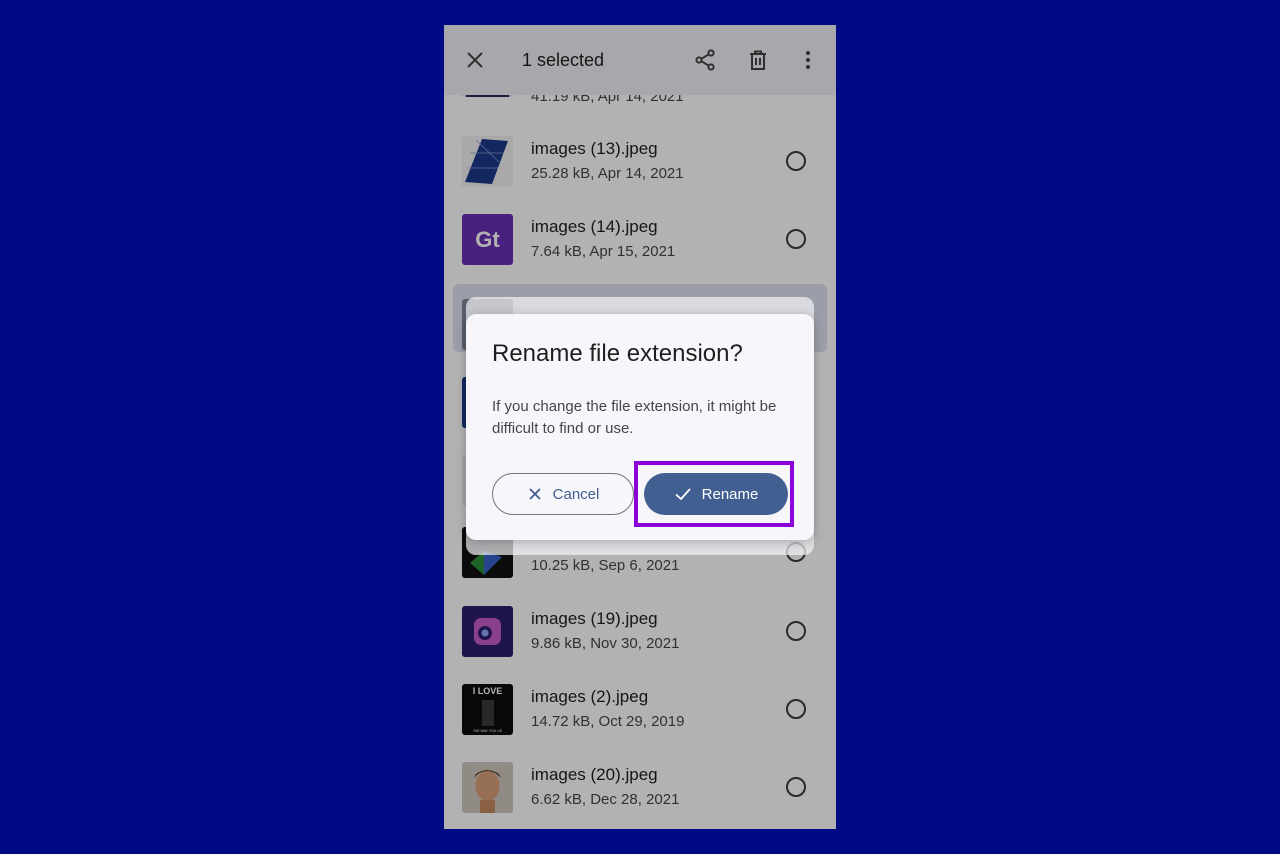 The height and width of the screenshot is (854, 1280). Describe the element at coordinates (617, 353) in the screenshot. I see `dialog-title: Rename file extension?` at that location.